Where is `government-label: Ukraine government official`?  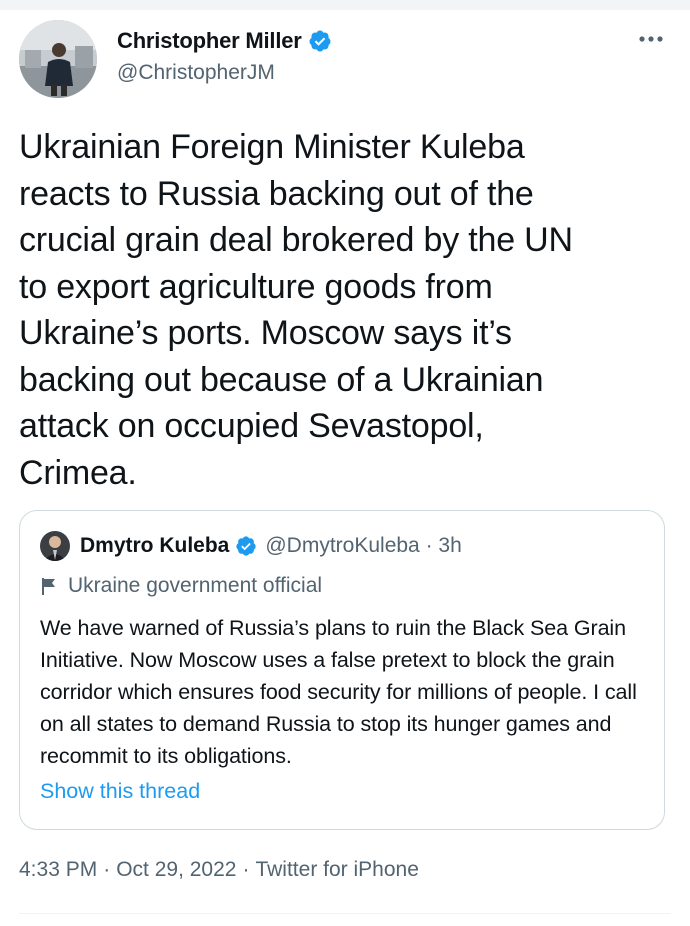
government-label: Ukraine government official is located at coordinates (181, 586).